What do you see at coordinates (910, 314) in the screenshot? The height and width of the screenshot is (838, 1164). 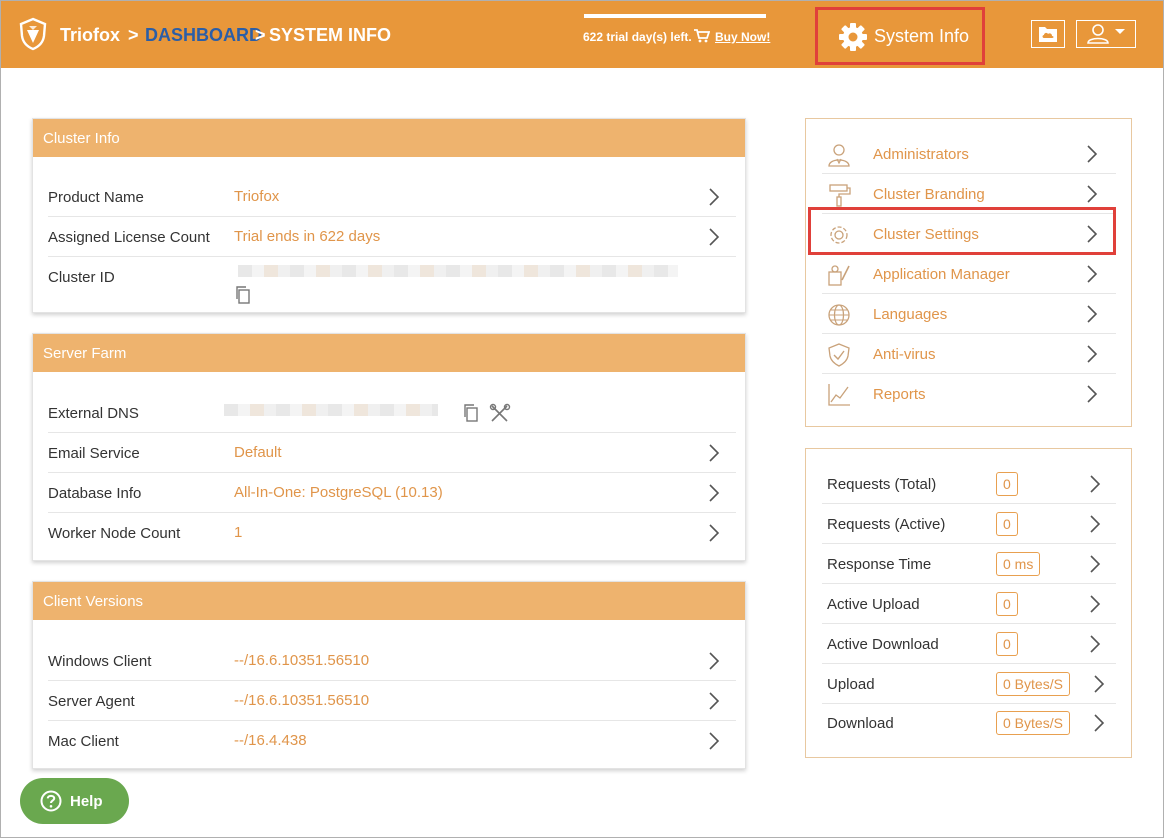 I see `menu-item-label: Languages` at bounding box center [910, 314].